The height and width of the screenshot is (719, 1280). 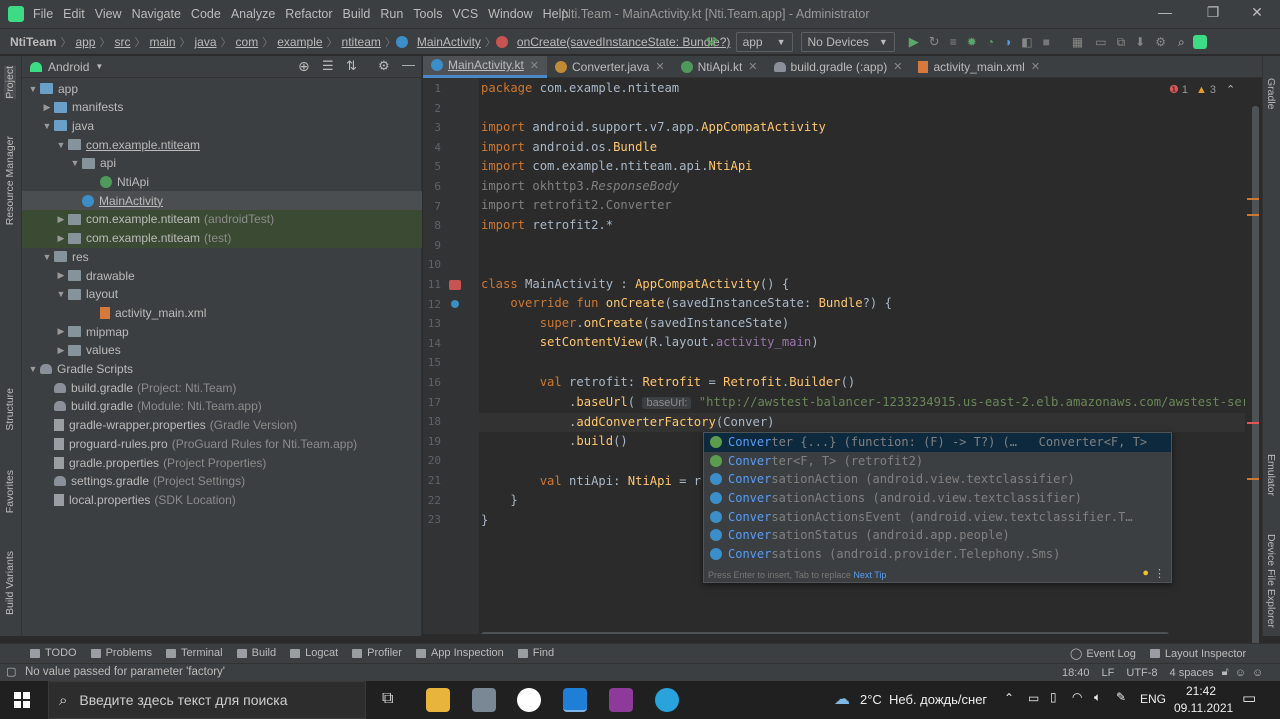 I want to click on tray-chevron-icon: ⌃, so click(x=1009, y=698).